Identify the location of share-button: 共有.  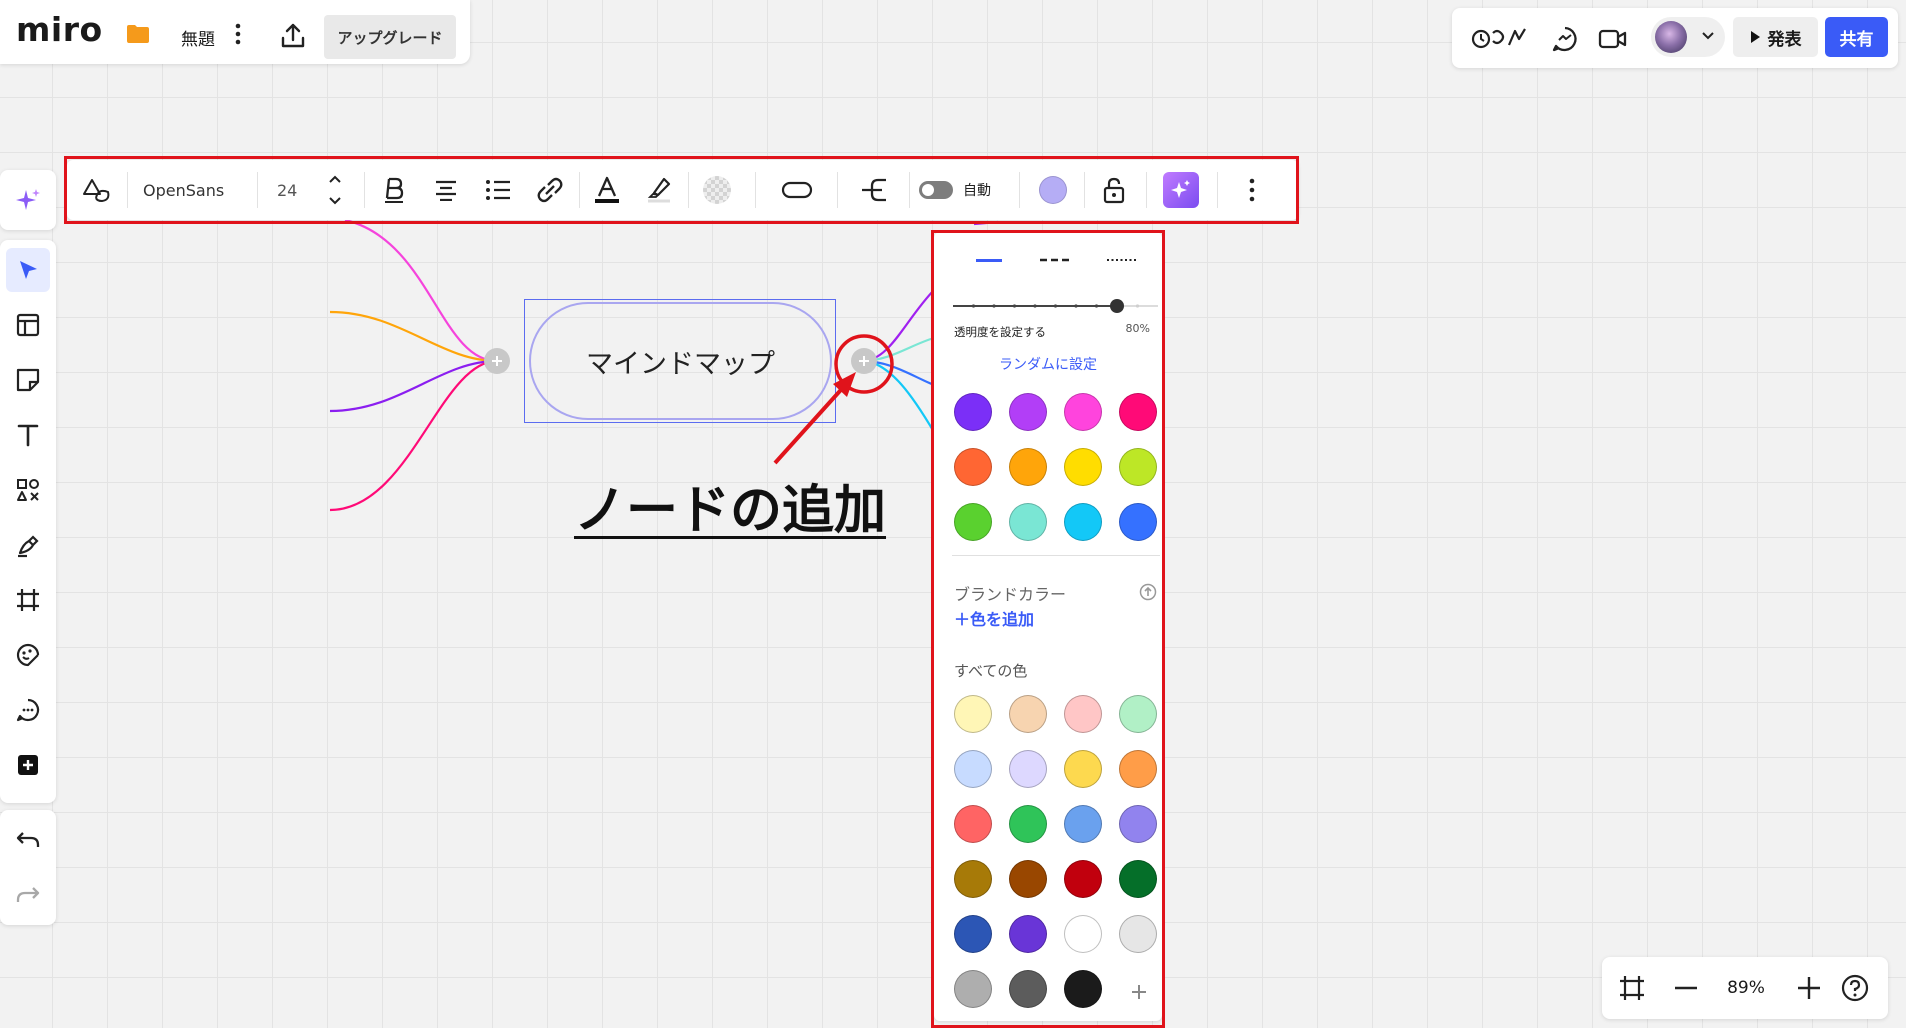
(1856, 37).